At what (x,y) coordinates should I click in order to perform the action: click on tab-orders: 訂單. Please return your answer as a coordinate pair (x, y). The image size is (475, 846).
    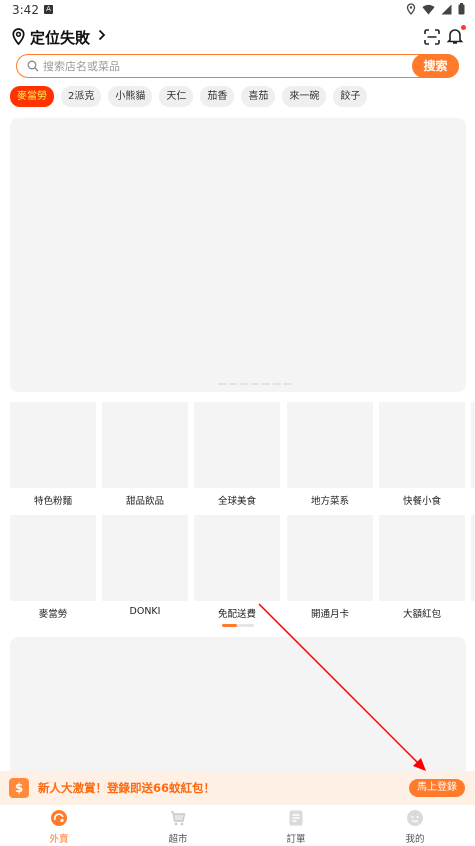
    Looking at the image, I should click on (296, 827).